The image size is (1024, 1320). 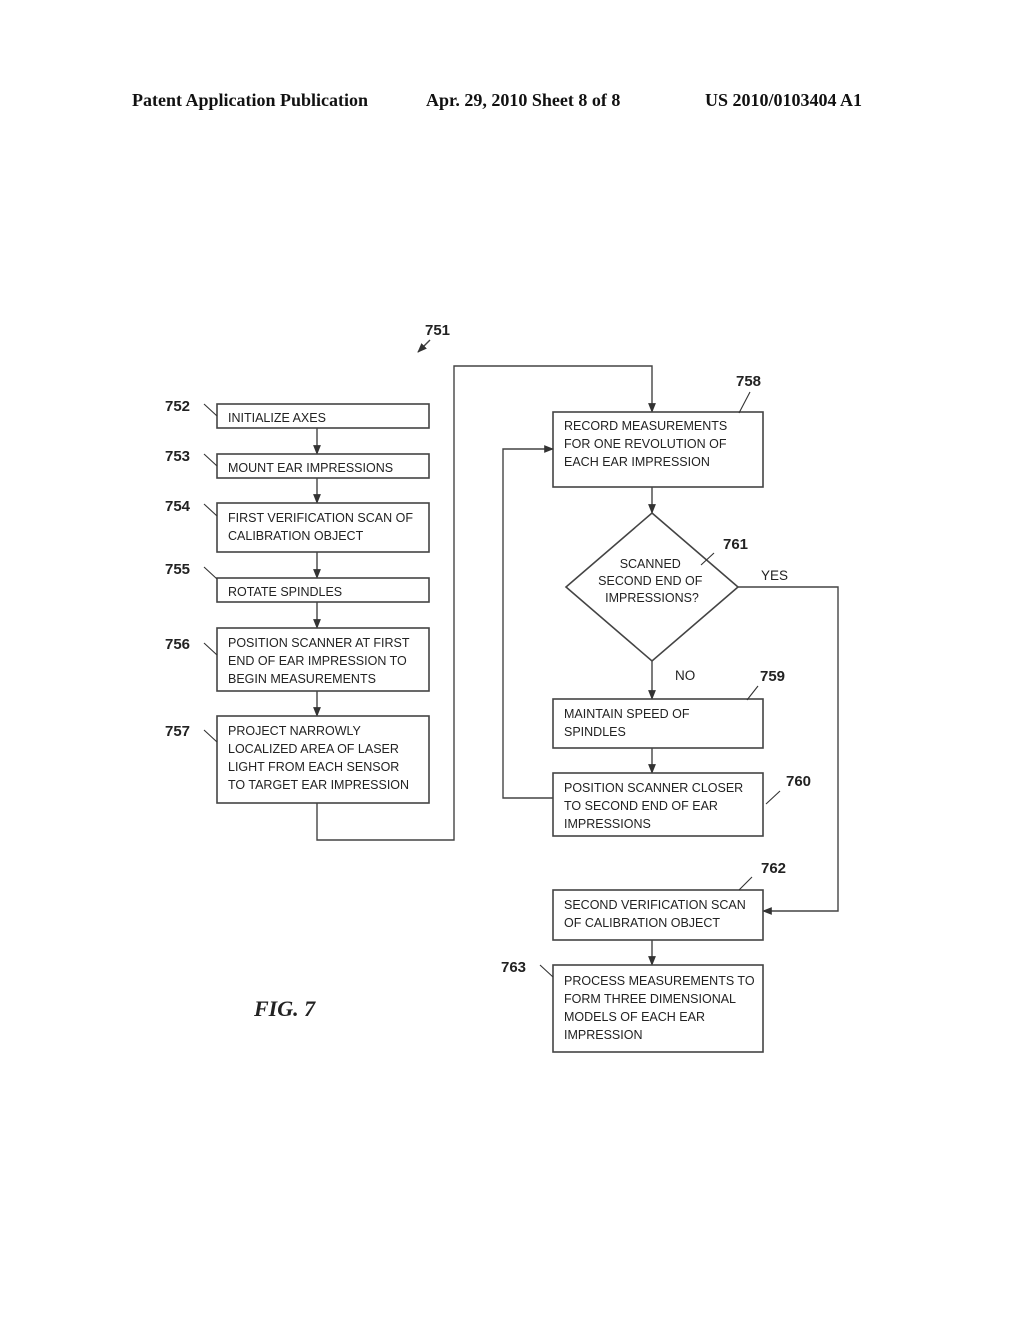 I want to click on figure-label: FIG. 7, so click(x=284, y=1008).